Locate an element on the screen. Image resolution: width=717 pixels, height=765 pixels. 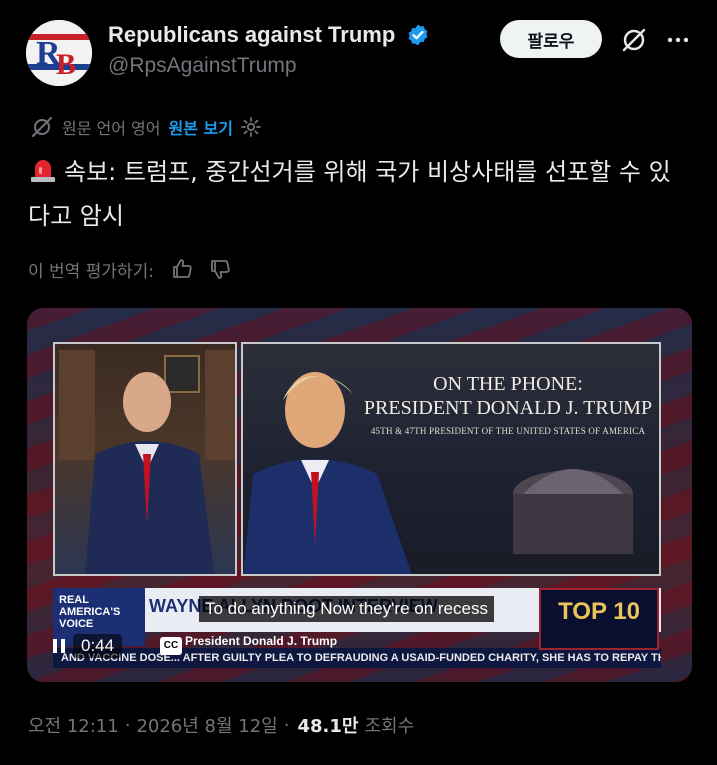
view-count-label: 조회수 is located at coordinates (389, 726).